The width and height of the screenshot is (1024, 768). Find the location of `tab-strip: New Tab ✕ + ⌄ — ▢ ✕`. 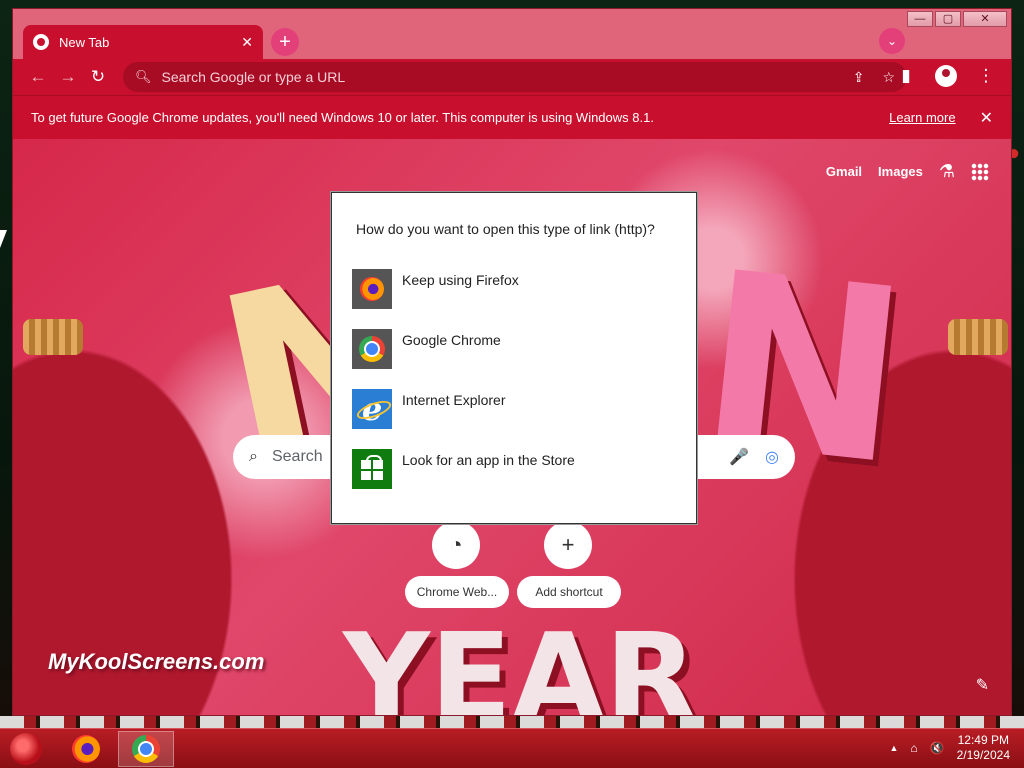

tab-strip: New Tab ✕ + ⌄ — ▢ ✕ is located at coordinates (512, 34).